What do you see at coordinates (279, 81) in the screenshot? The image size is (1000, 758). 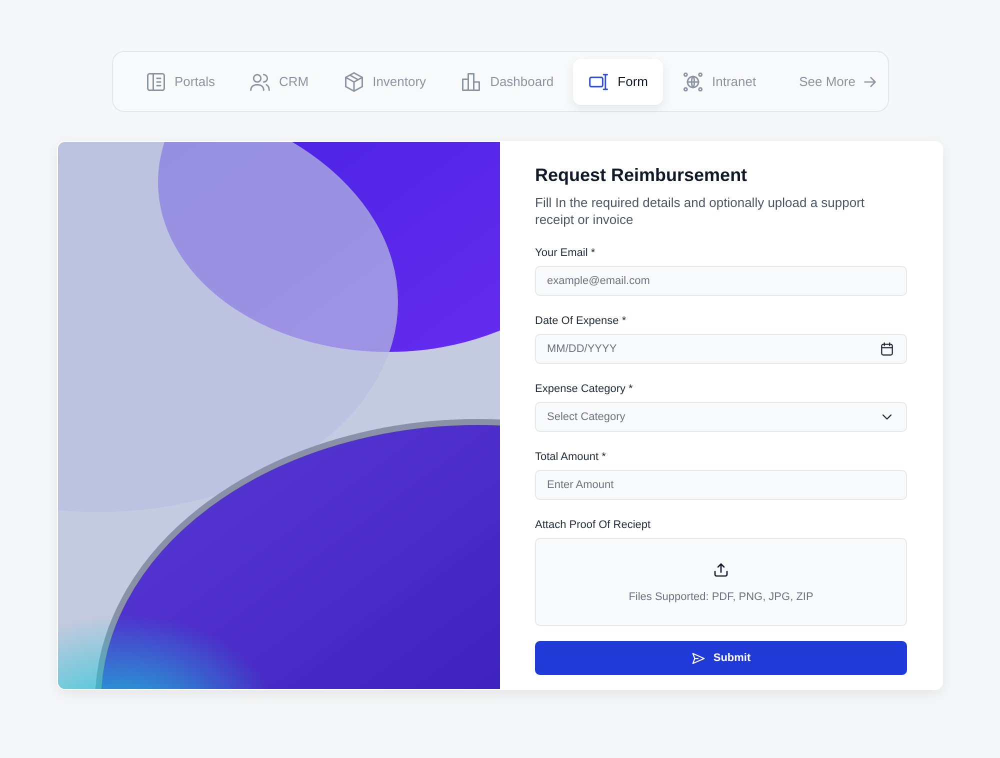 I see `nav-tab: CRM` at bounding box center [279, 81].